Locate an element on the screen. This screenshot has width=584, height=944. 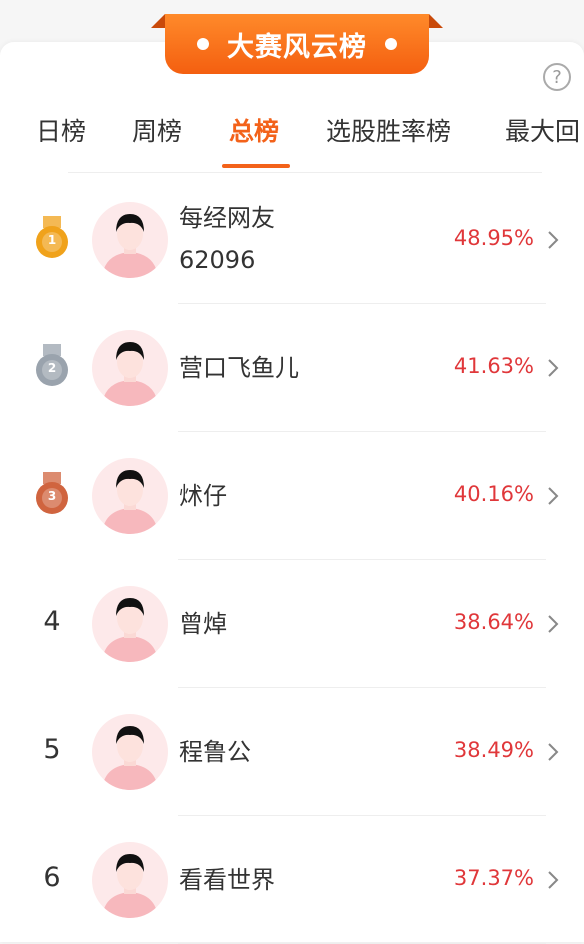
rank-number: 6 is located at coordinates (52, 877).